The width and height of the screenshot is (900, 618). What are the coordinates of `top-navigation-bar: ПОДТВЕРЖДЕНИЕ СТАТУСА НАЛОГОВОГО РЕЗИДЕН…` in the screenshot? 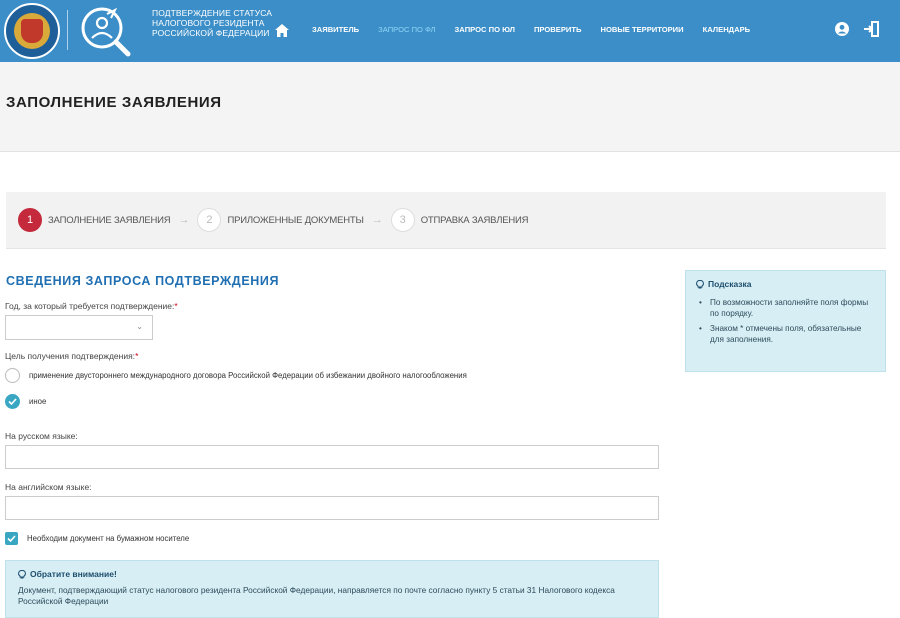 It's located at (450, 31).